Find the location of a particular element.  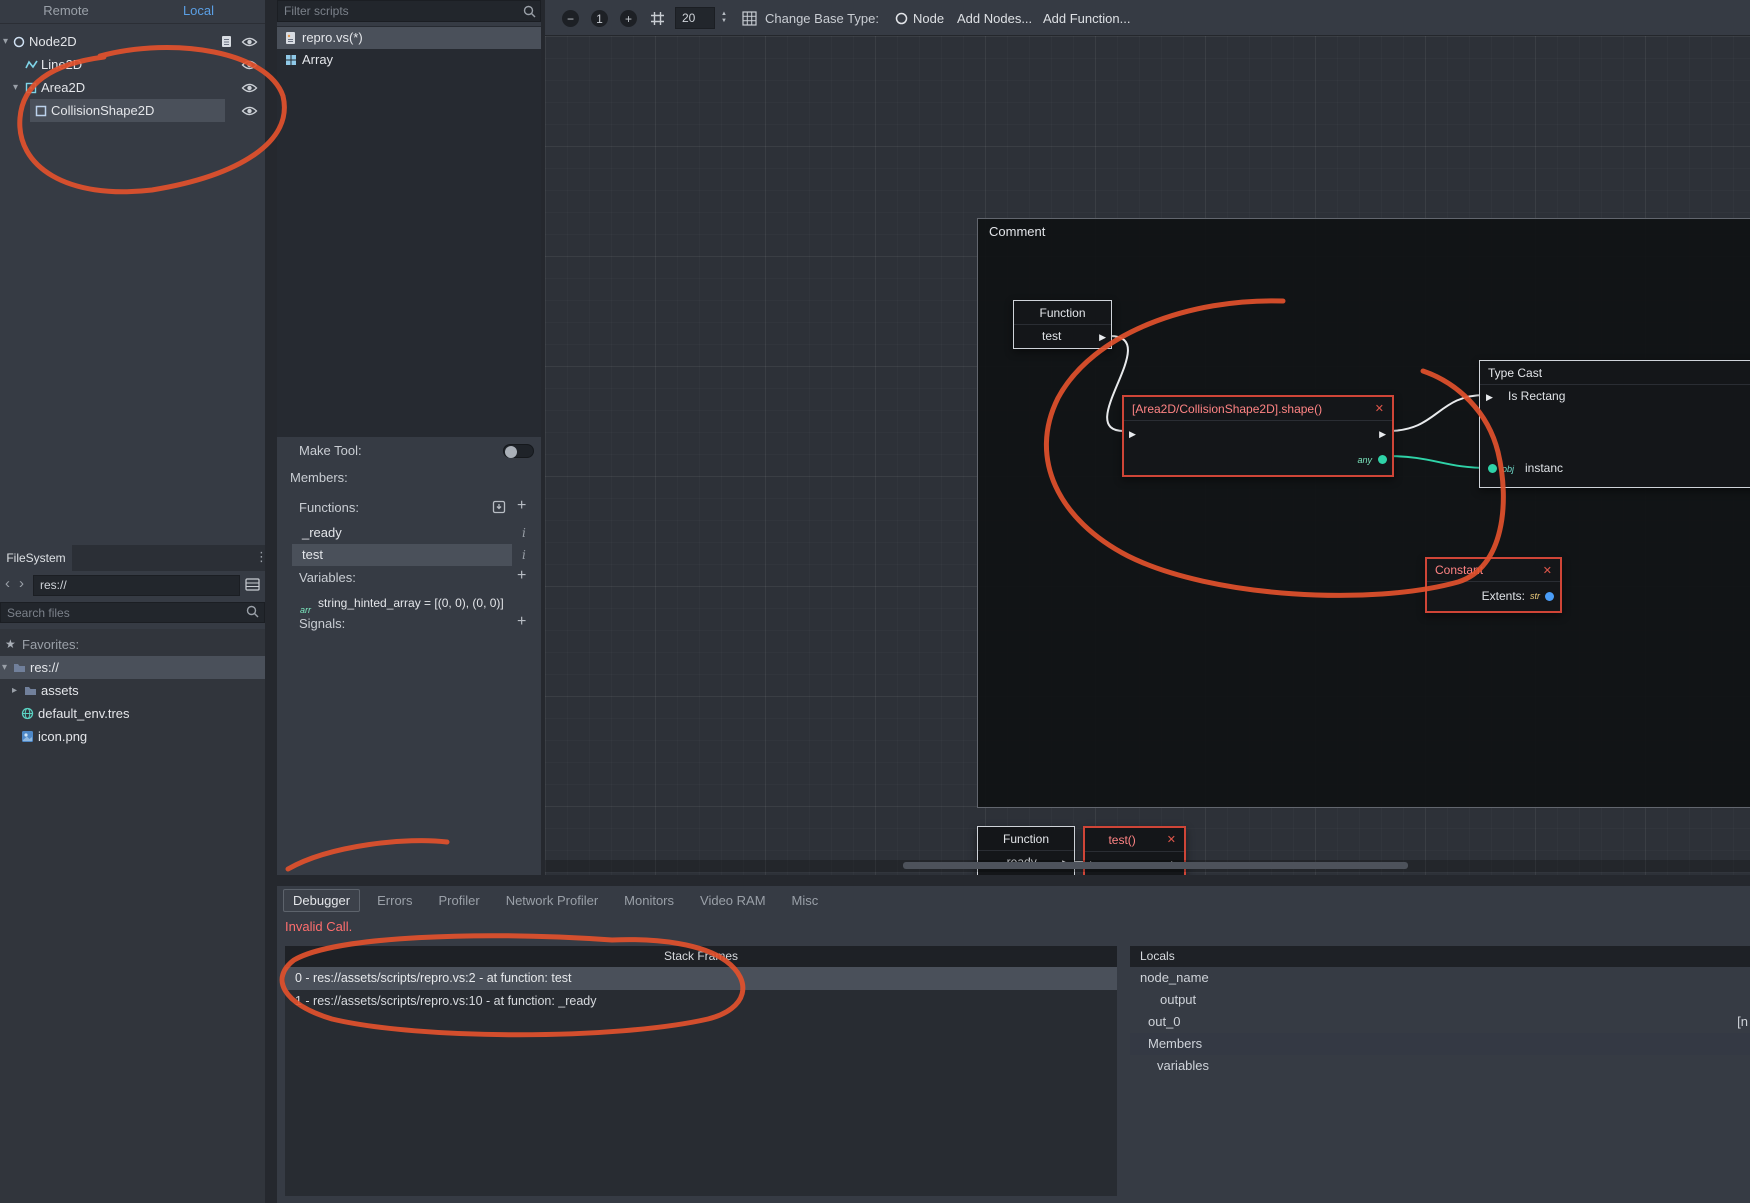

view-mode-icon is located at coordinates (252, 584).